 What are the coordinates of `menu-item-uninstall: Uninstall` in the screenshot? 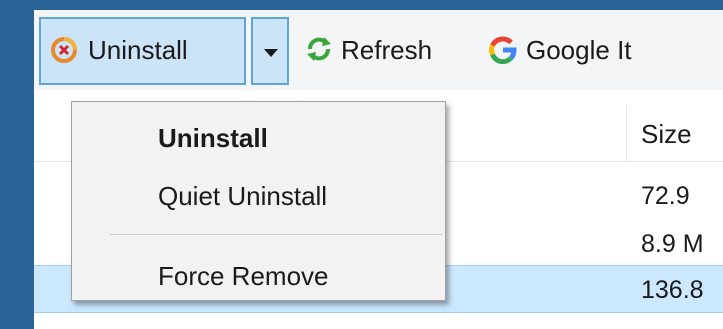 It's located at (258, 138).